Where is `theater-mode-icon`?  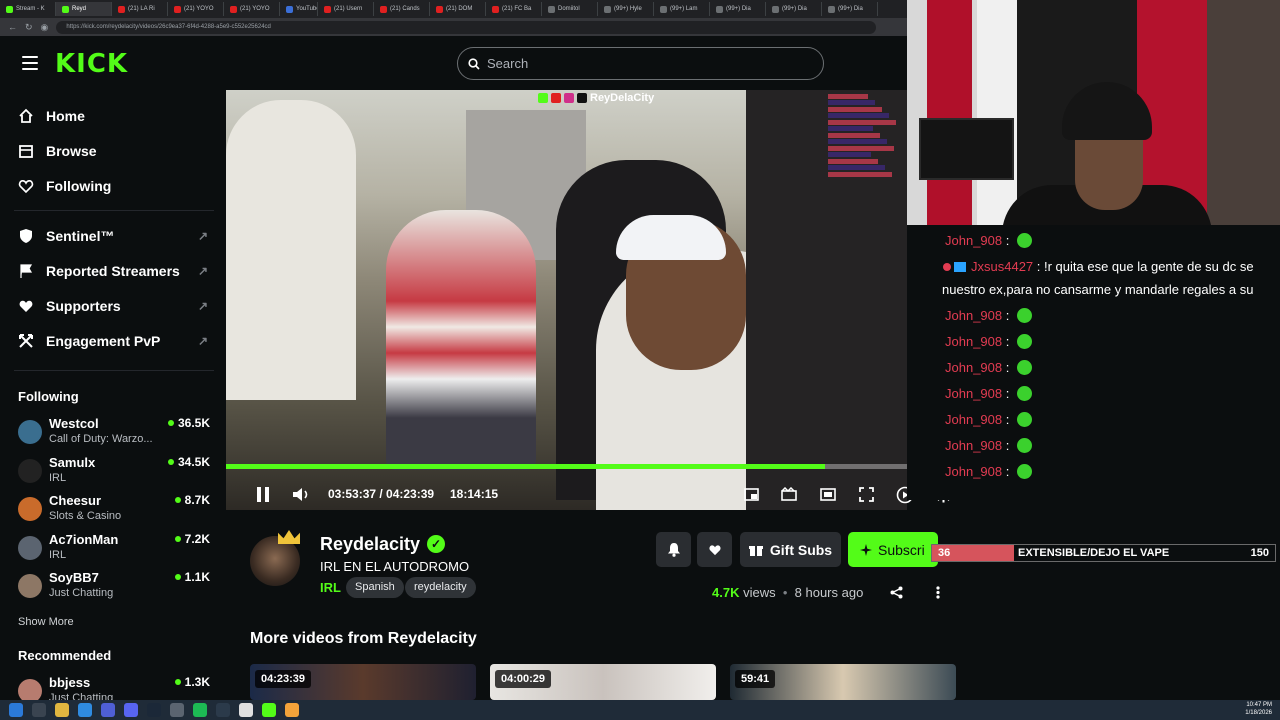
theater-mode-icon is located at coordinates (828, 494).